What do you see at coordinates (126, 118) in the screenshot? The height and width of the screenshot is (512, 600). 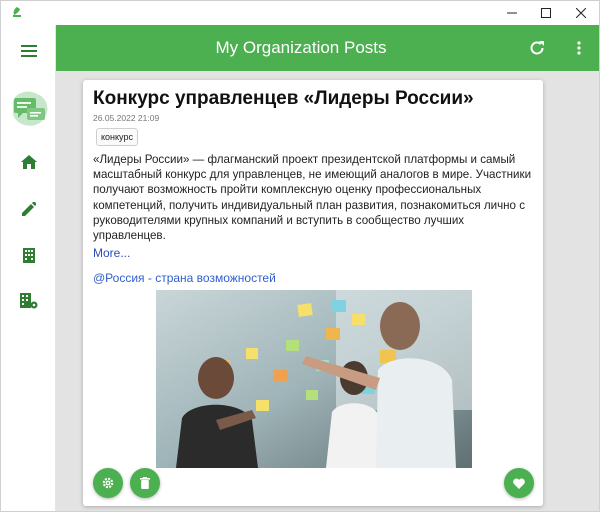 I see `post-date: 26.05.2022 21:09` at bounding box center [126, 118].